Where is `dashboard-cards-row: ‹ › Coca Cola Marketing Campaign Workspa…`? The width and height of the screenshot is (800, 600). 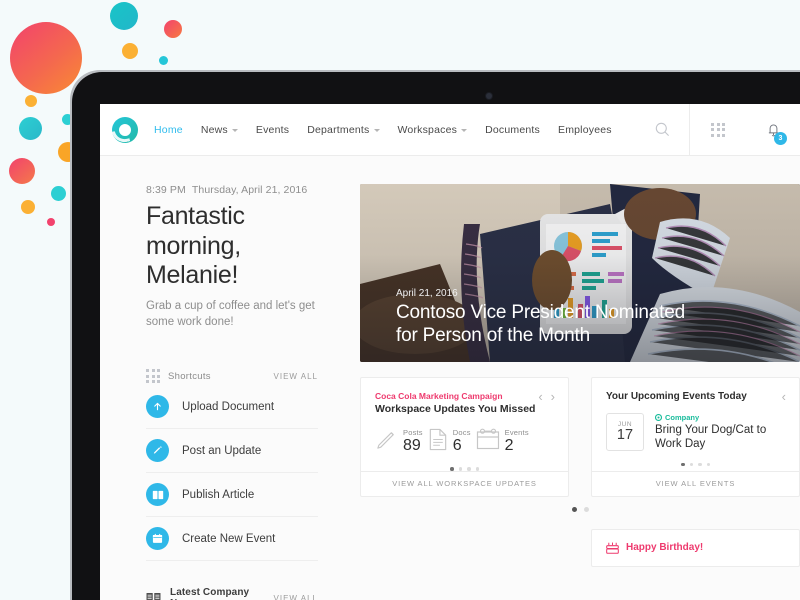
dashboard-cards-row: ‹ › Coca Cola Marketing Campaign Workspa… is located at coordinates (580, 437).